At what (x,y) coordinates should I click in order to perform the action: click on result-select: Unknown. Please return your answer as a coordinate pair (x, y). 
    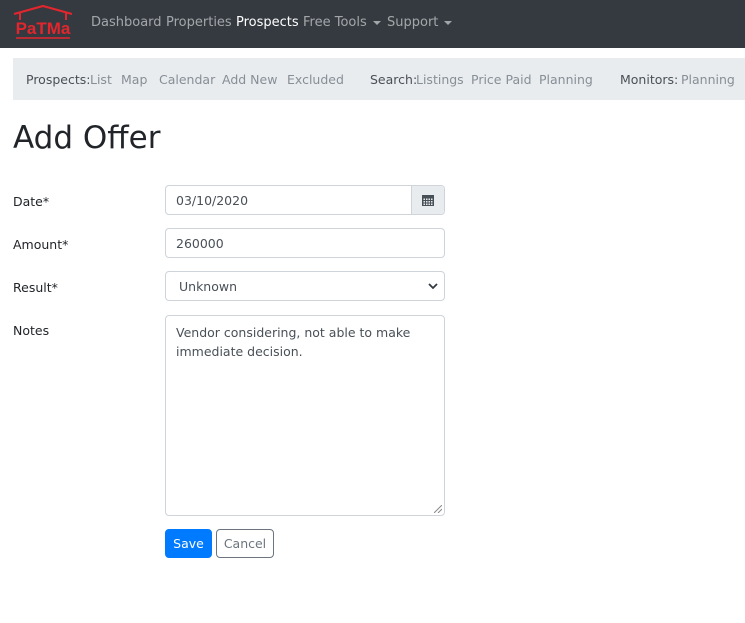
    Looking at the image, I should click on (305, 286).